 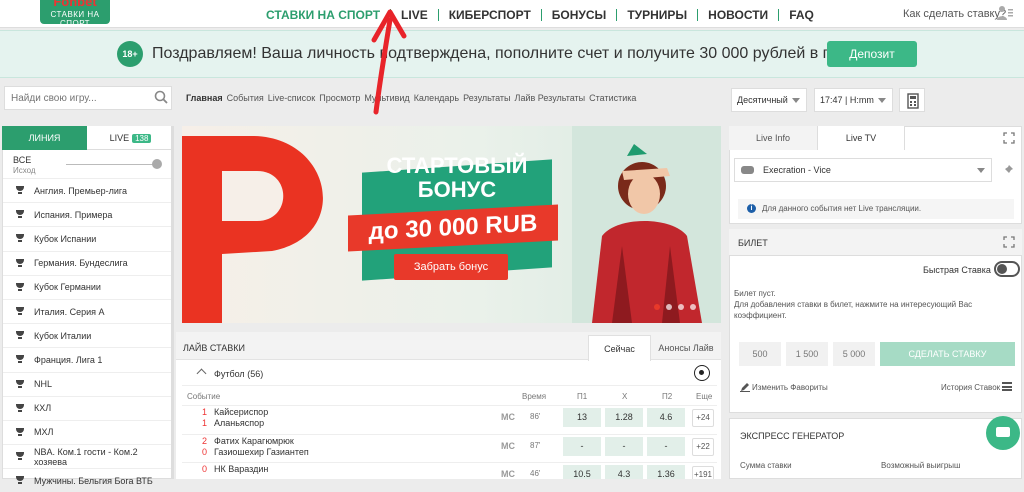 I want to click on tab-live-announcements: Анонсы Лайв, so click(x=686, y=348).